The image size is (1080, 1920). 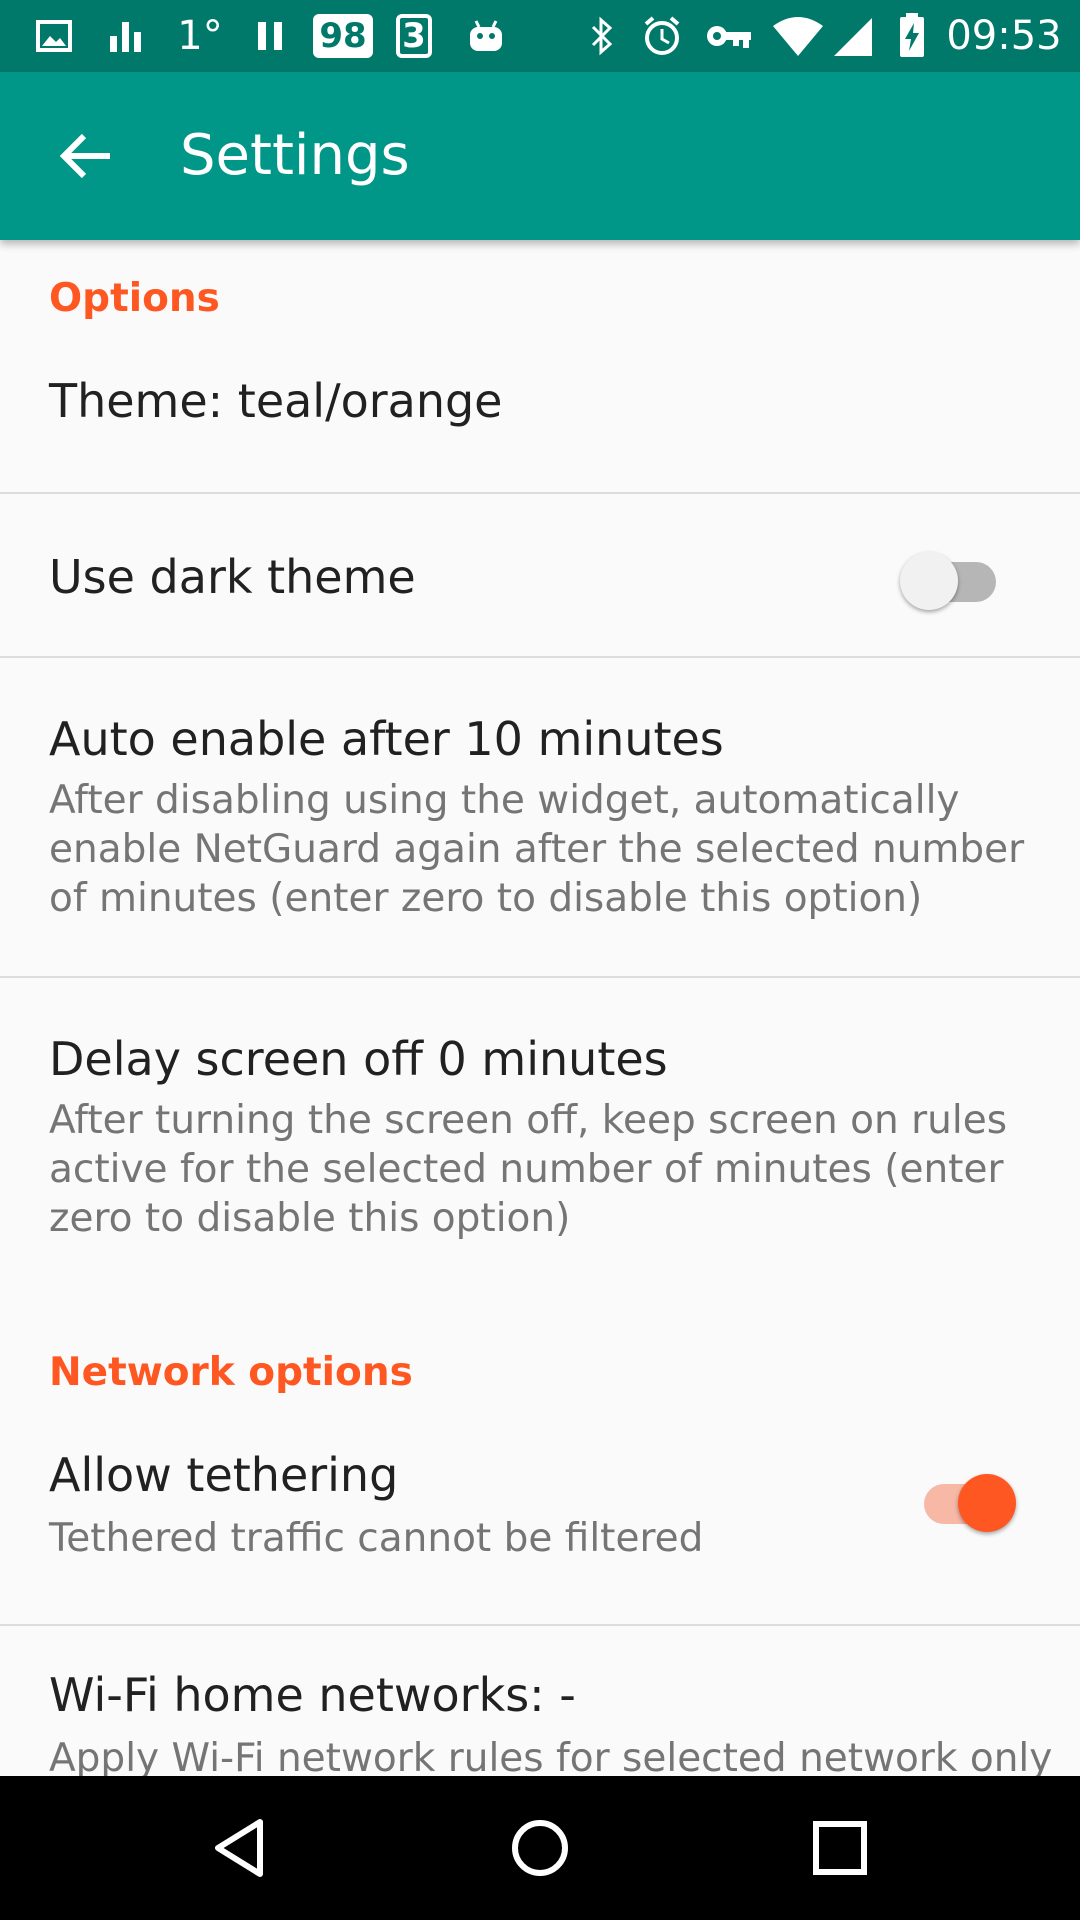 I want to click on status-bar: 1° 98 3 09:53, so click(x=540, y=36).